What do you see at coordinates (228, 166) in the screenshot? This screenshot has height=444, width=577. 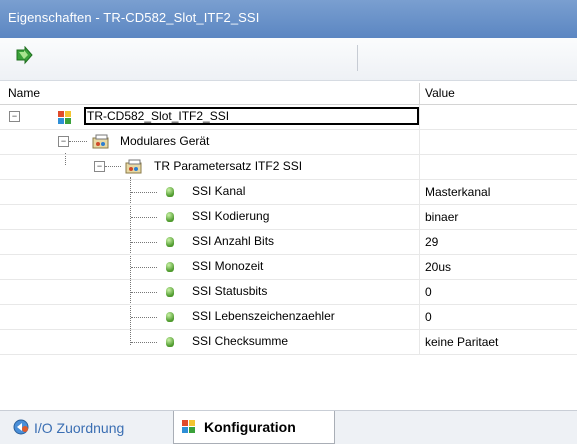 I see `tree-group-label: TR Parametersatz ITF2 SSI` at bounding box center [228, 166].